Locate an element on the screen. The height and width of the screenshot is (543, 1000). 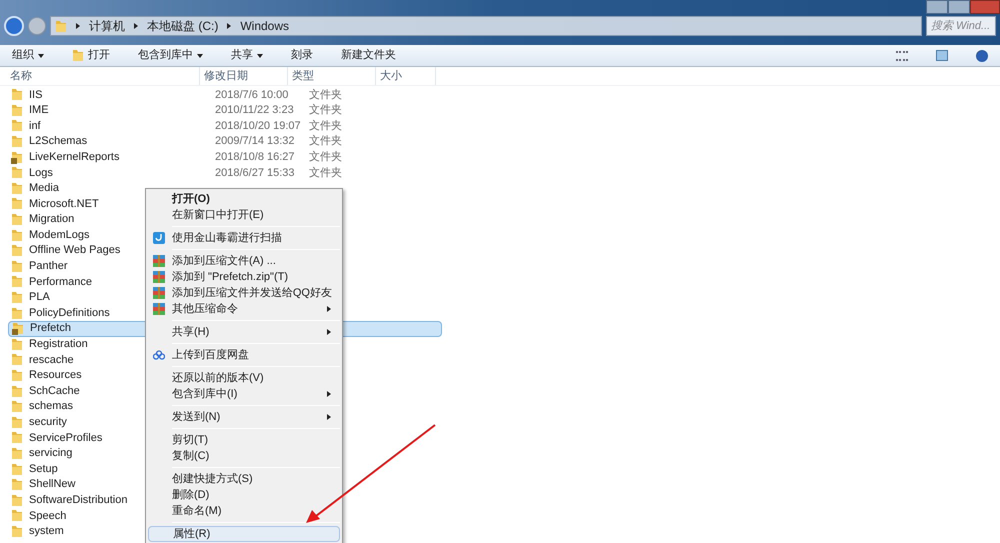
file-name: Prefetch is located at coordinates (50, 328).